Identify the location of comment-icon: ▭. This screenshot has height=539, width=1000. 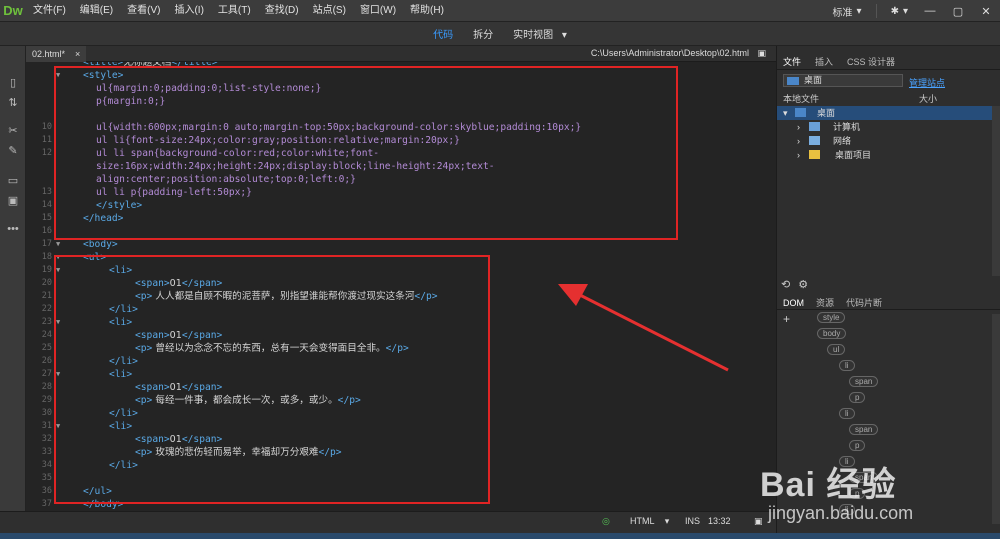
(13, 181).